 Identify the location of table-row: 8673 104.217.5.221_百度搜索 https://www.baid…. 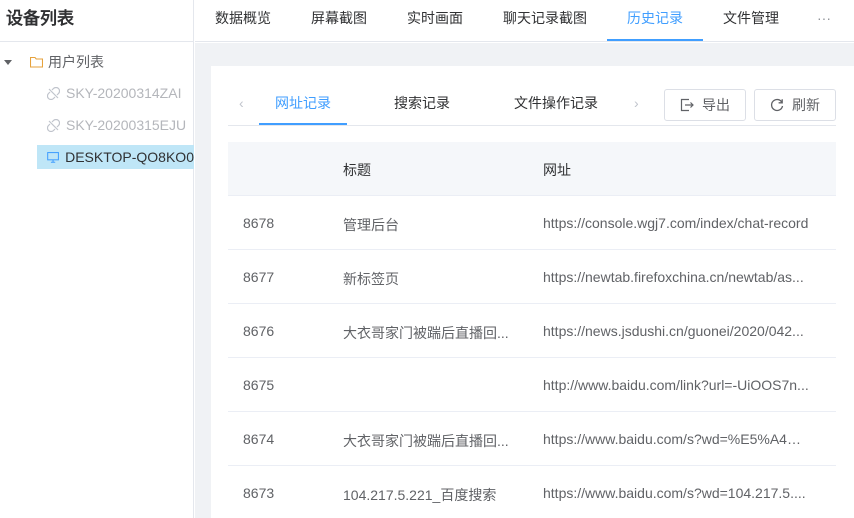
(532, 492).